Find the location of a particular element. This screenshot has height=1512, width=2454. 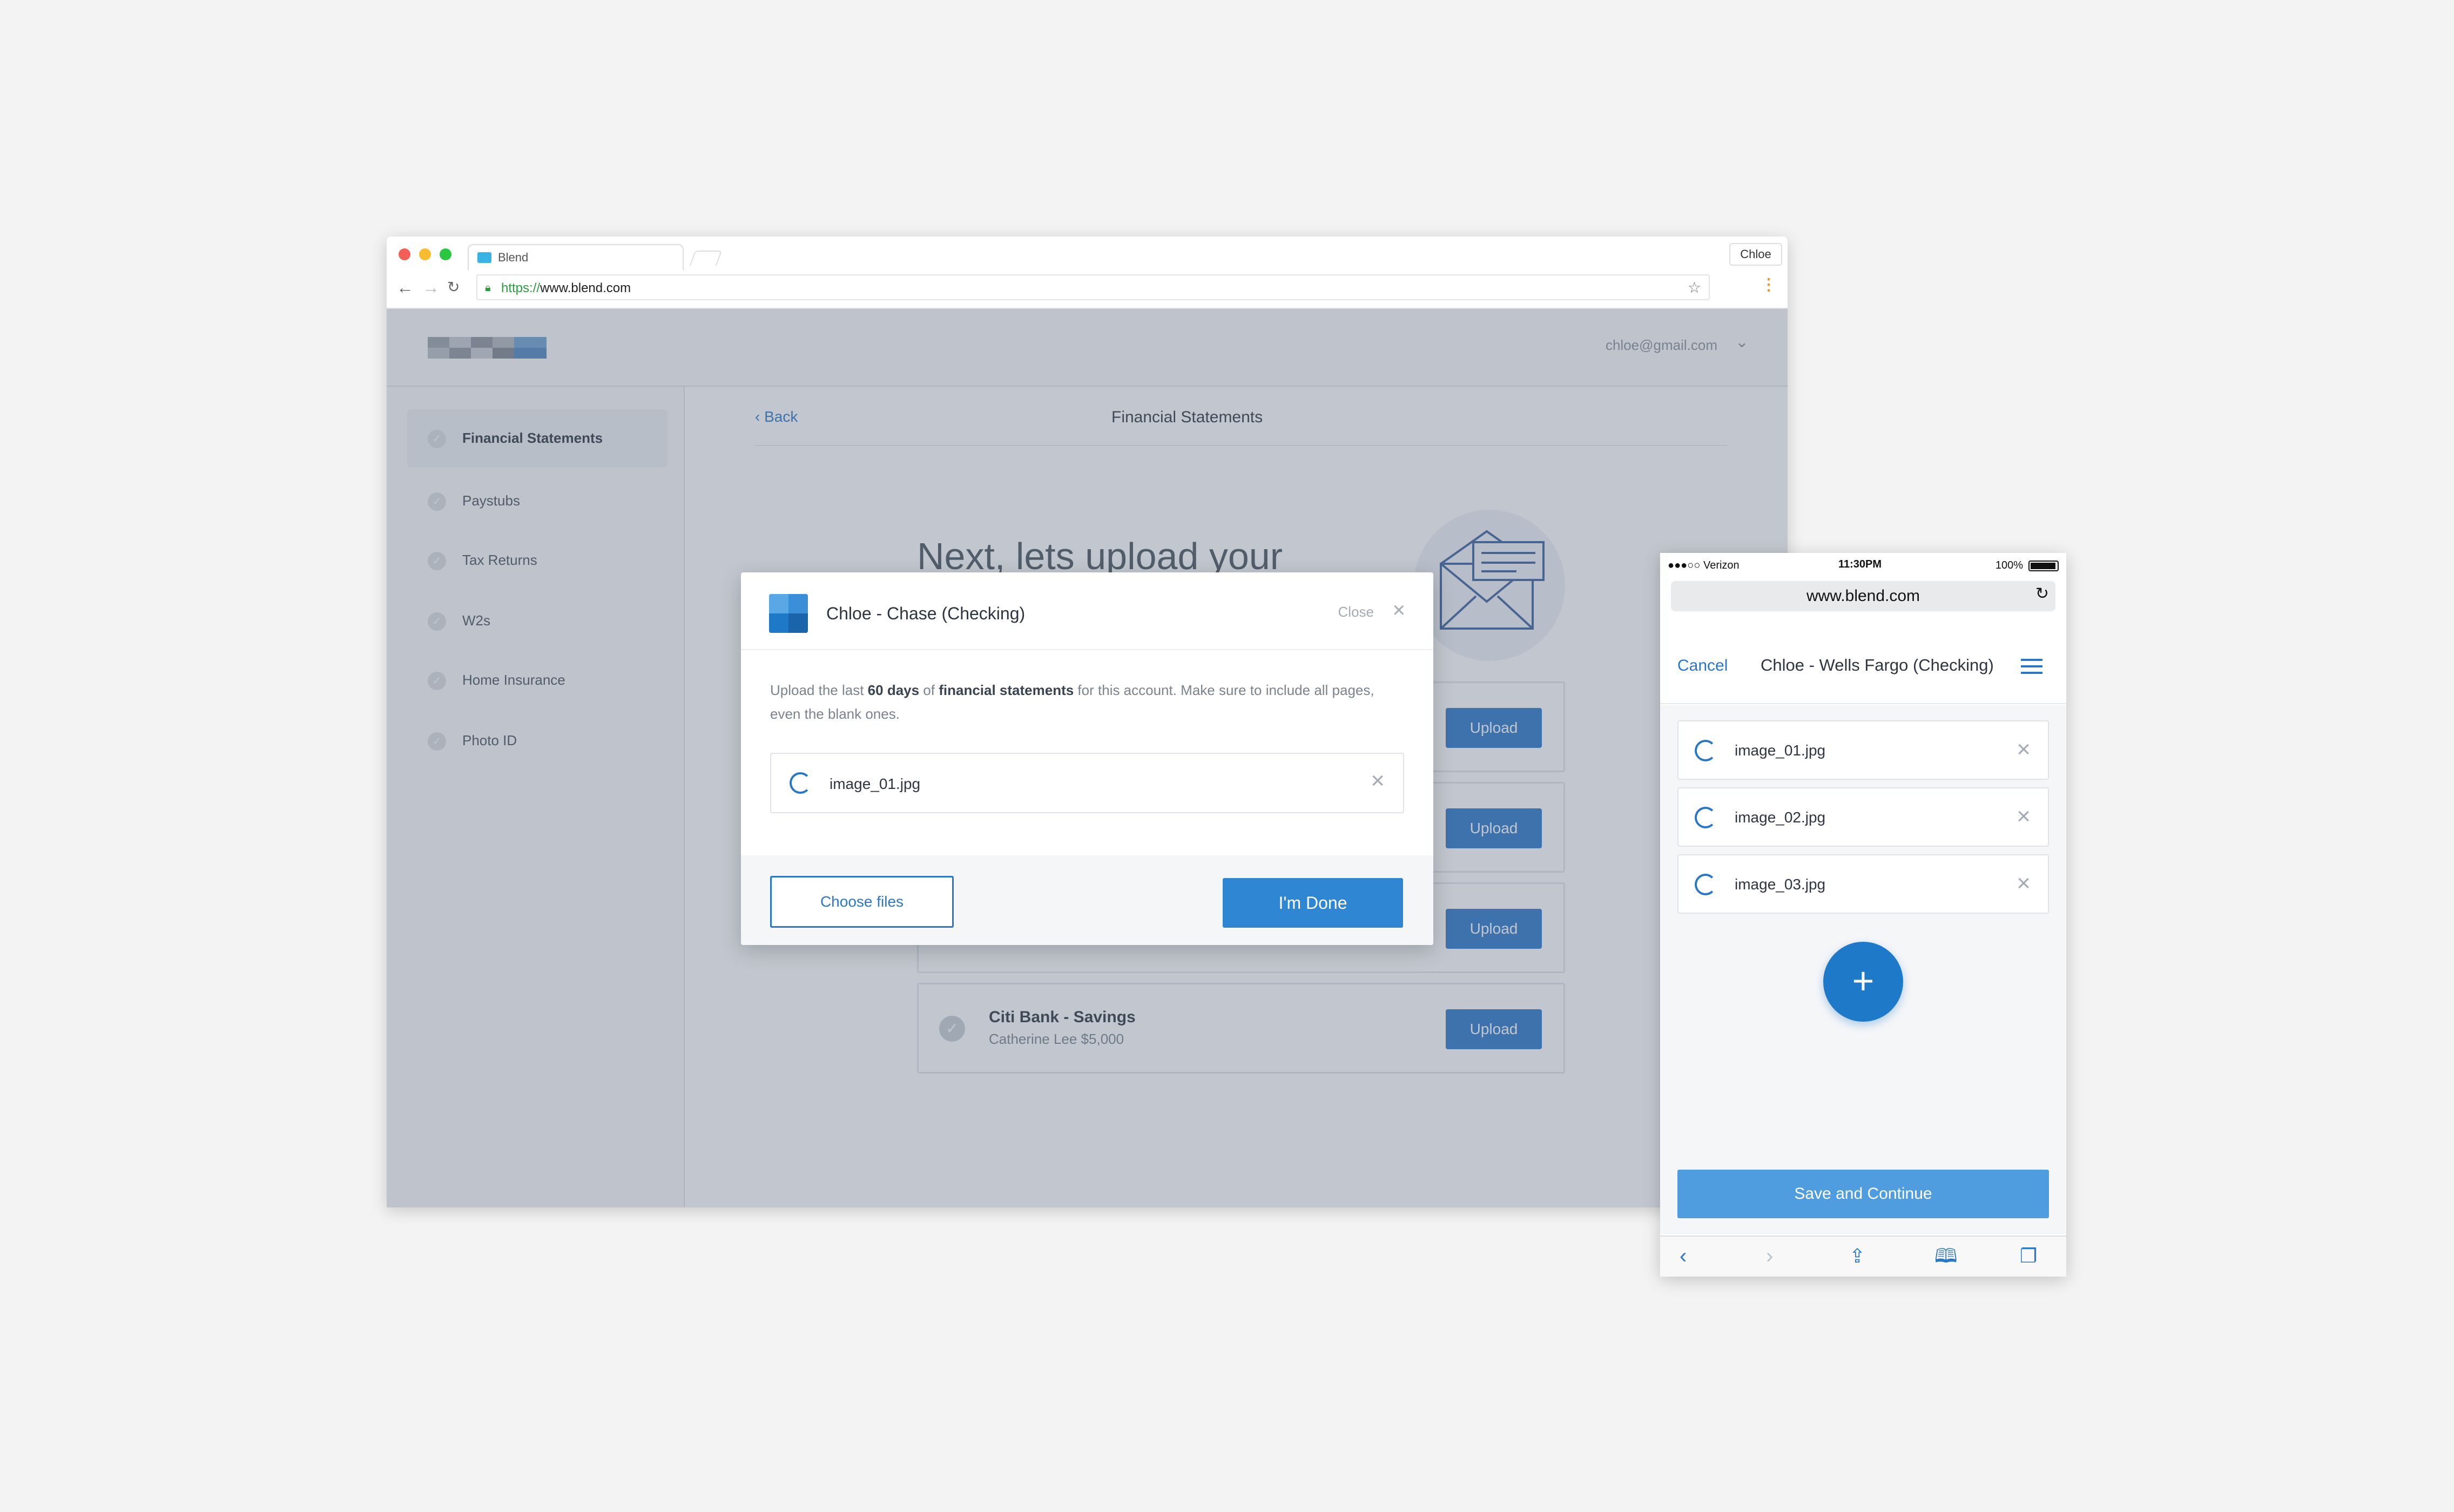

cancel-button: Cancel is located at coordinates (1703, 666).